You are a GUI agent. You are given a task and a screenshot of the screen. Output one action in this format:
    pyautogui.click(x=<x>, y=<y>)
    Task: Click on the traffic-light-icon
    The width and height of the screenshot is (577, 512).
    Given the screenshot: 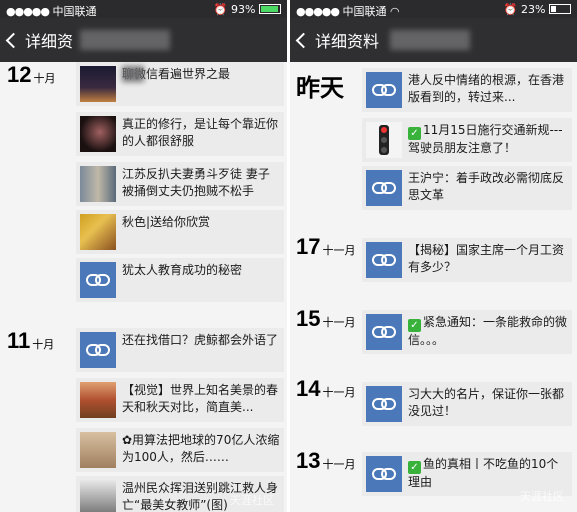 What is the action you would take?
    pyautogui.click(x=384, y=140)
    